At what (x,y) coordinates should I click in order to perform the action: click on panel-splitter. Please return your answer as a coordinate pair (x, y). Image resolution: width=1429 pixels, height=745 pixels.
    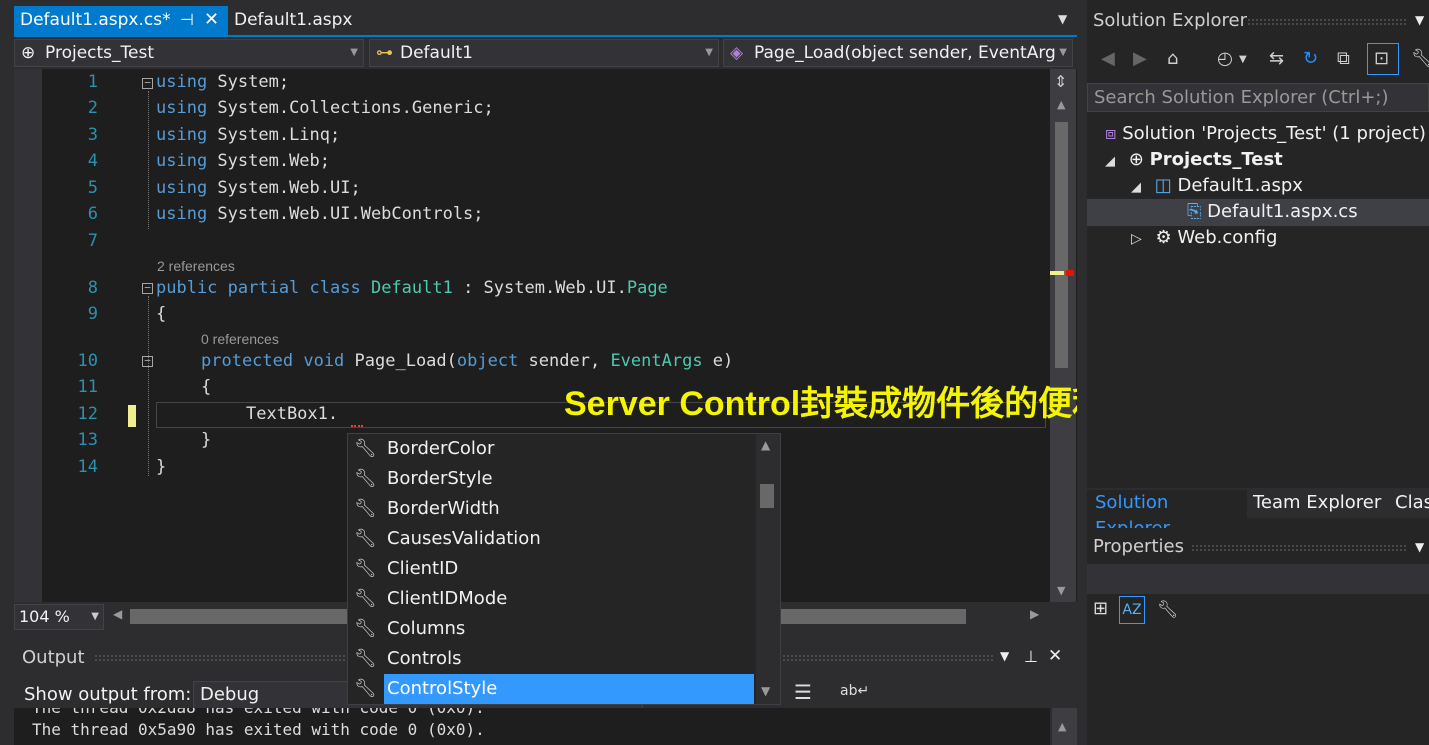
    Looking at the image, I should click on (1082, 372).